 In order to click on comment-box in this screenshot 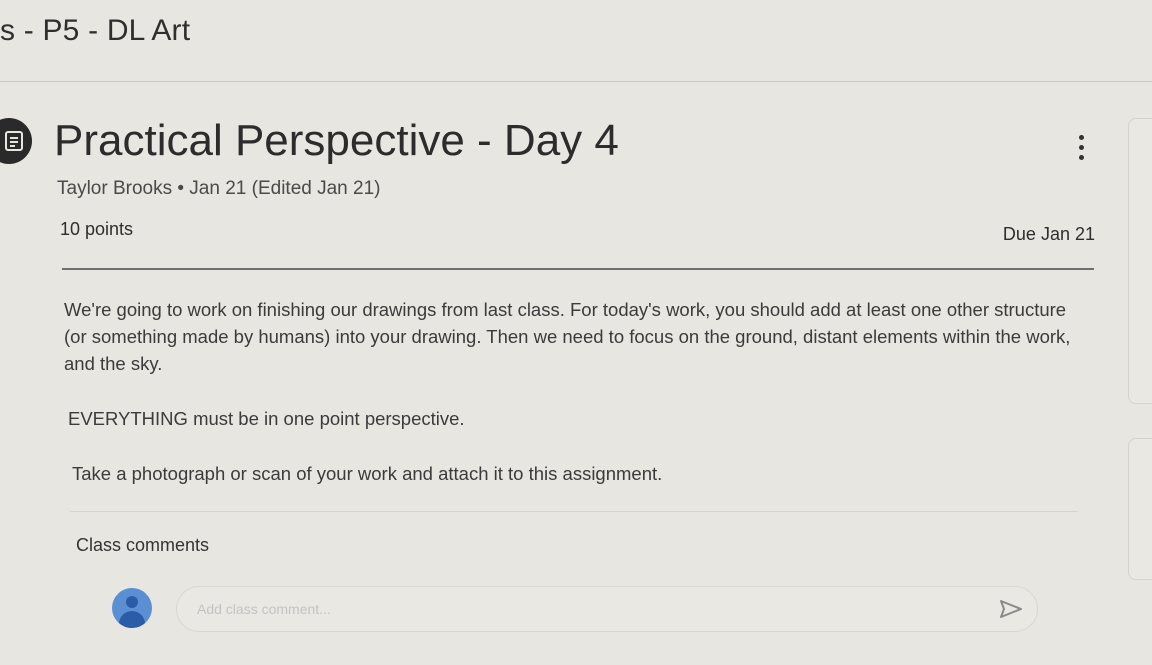, I will do `click(607, 609)`.